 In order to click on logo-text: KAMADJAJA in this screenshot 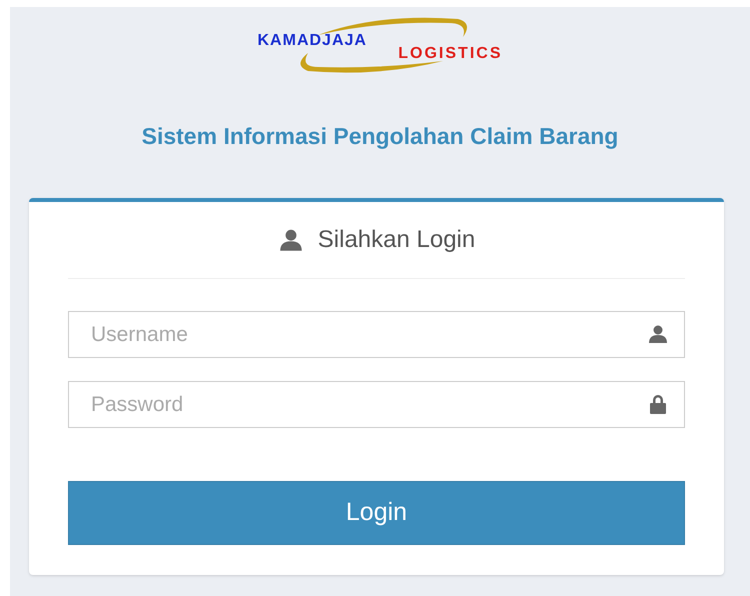, I will do `click(312, 41)`.